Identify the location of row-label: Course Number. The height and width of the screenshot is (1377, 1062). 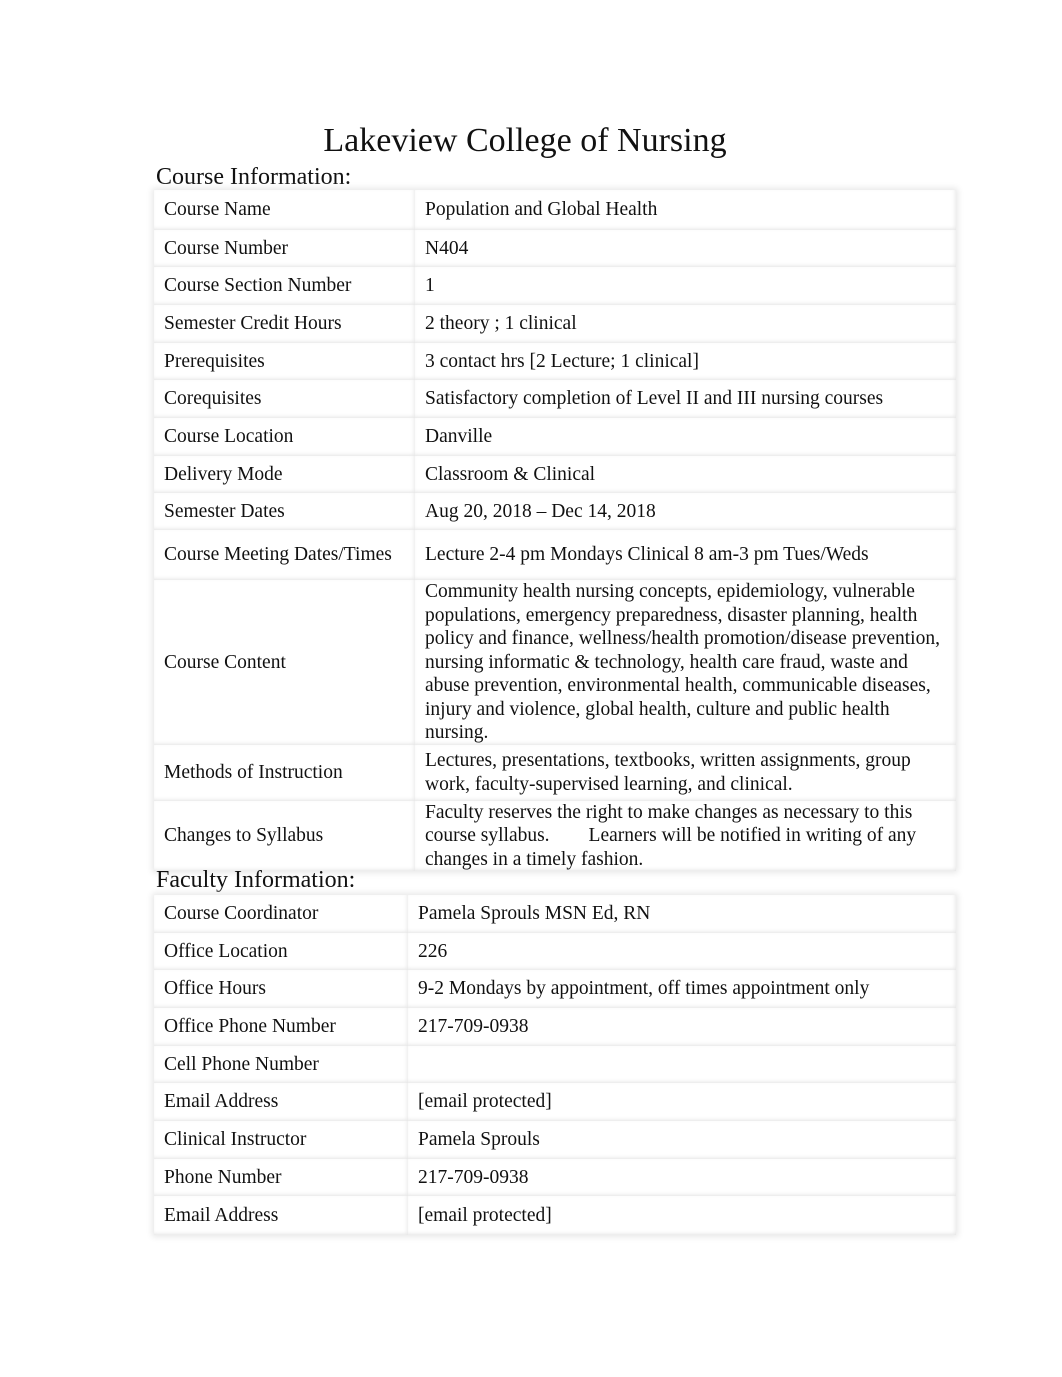
(284, 248).